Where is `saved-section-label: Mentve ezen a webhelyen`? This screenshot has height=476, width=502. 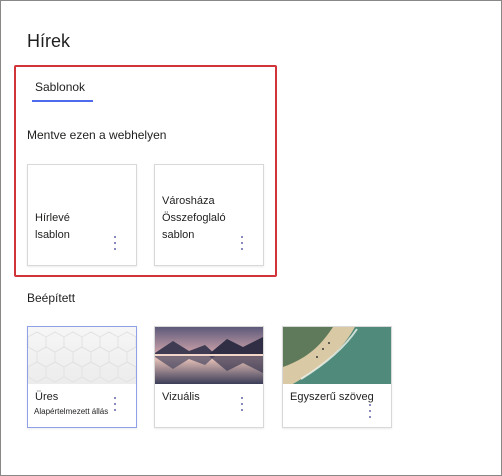 saved-section-label: Mentve ezen a webhelyen is located at coordinates (97, 135).